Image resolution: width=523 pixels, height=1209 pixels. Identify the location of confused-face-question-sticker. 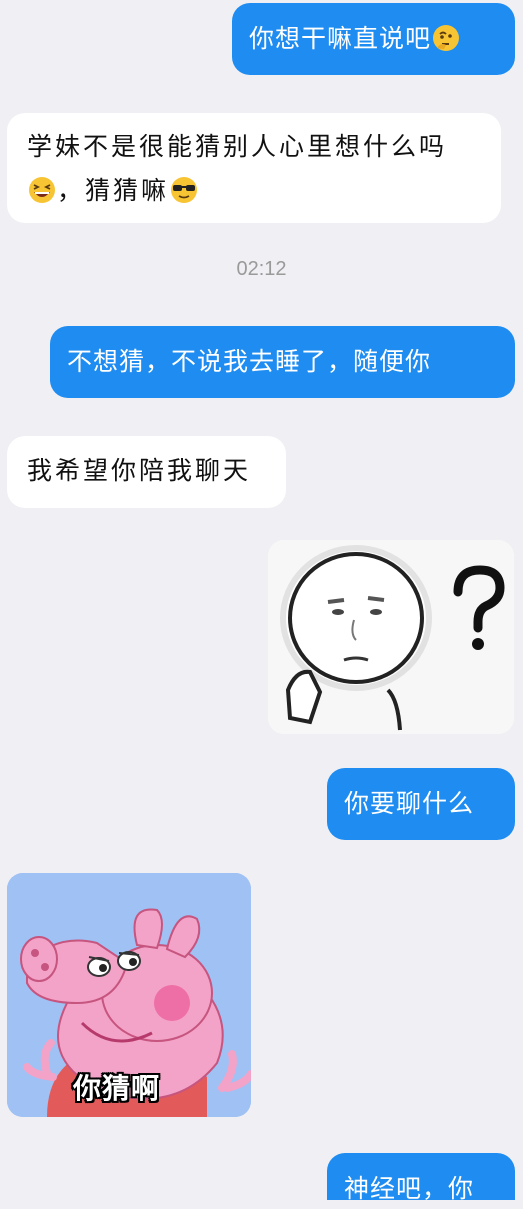
(391, 637).